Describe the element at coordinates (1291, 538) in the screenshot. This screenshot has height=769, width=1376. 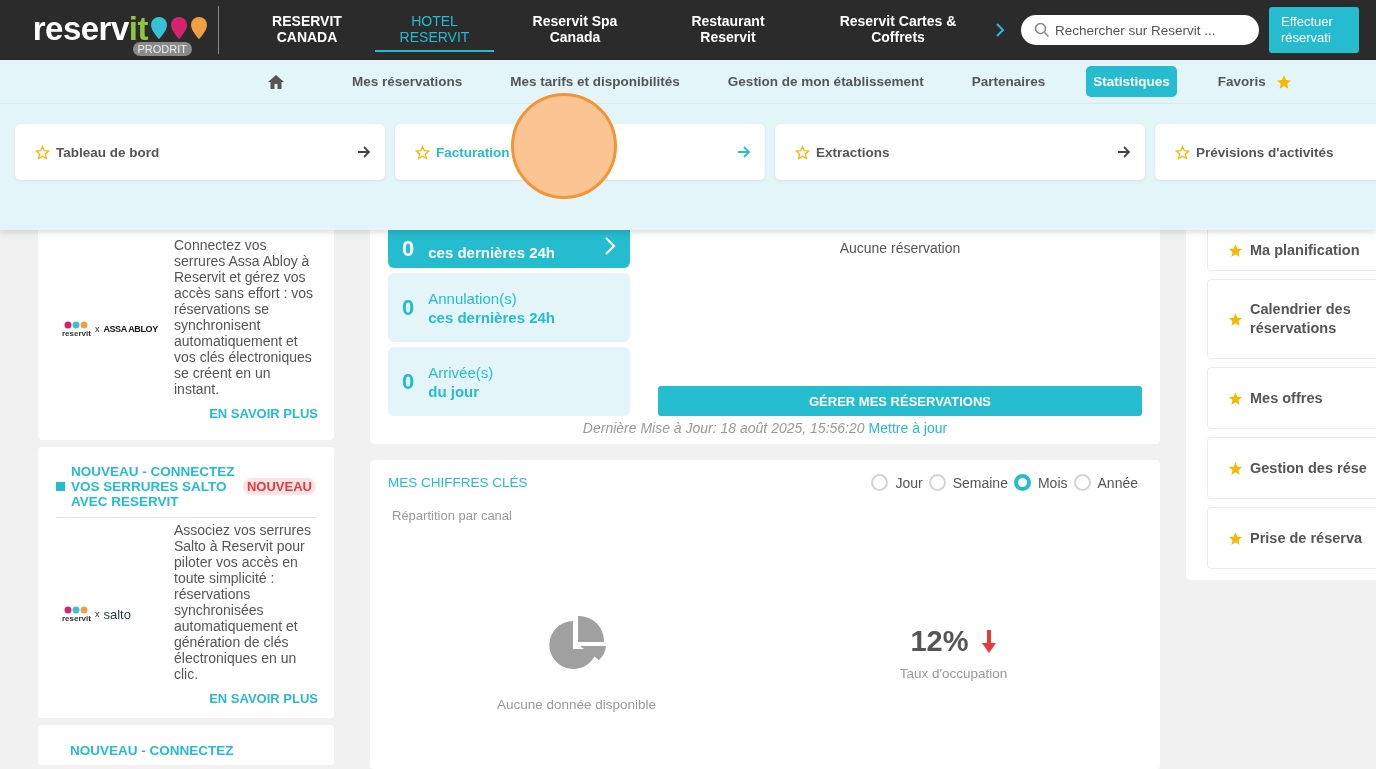
I see `favorite-shortcut: Prise de réserva` at that location.